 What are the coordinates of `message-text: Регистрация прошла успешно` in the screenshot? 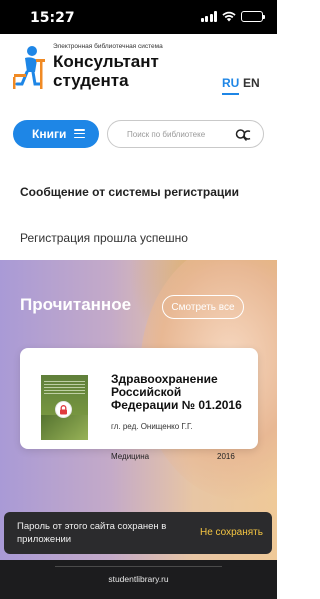 It's located at (104, 238).